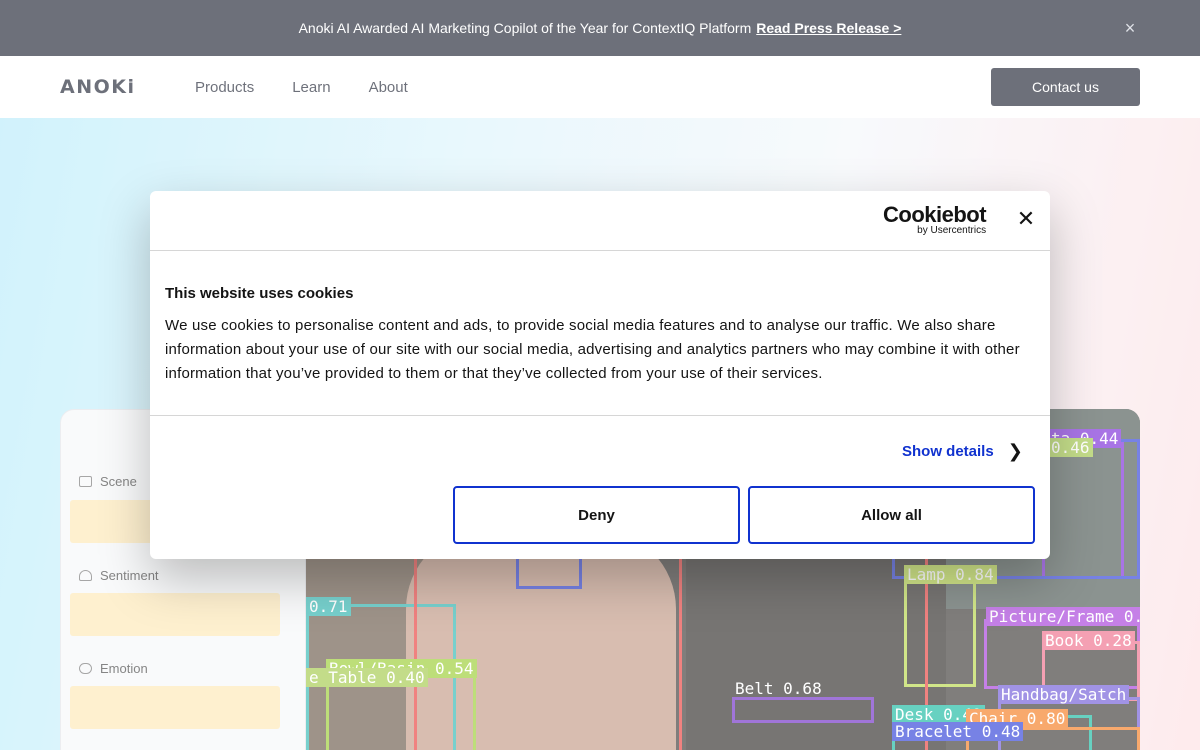  Describe the element at coordinates (1015, 451) in the screenshot. I see `chevron-right-icon: ❯` at that location.